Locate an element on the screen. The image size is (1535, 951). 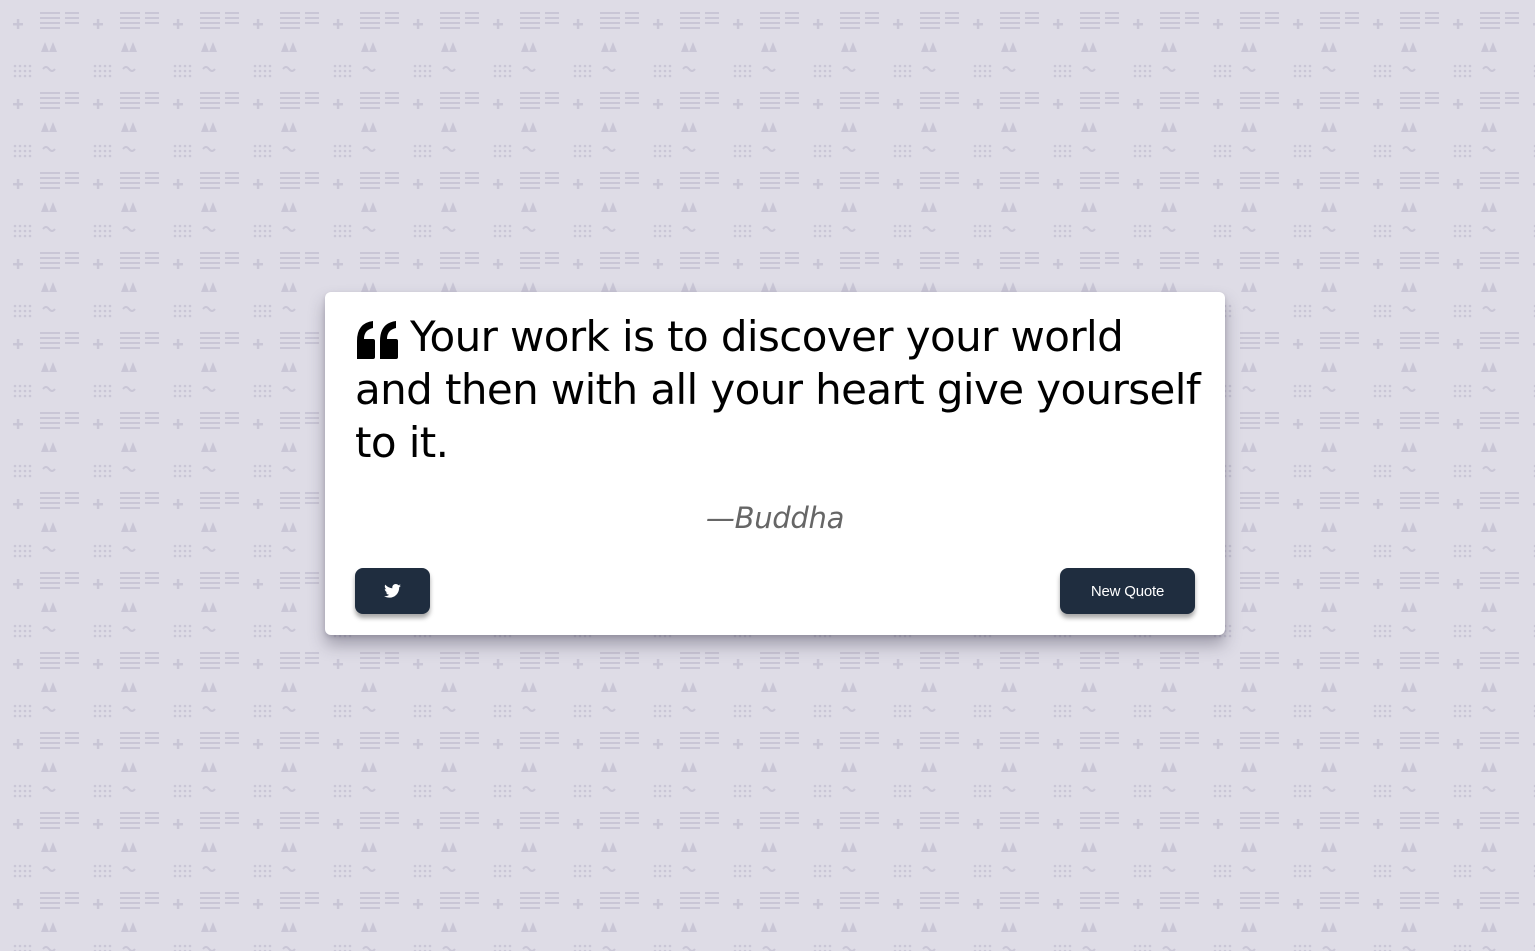
tweet-button is located at coordinates (392, 591).